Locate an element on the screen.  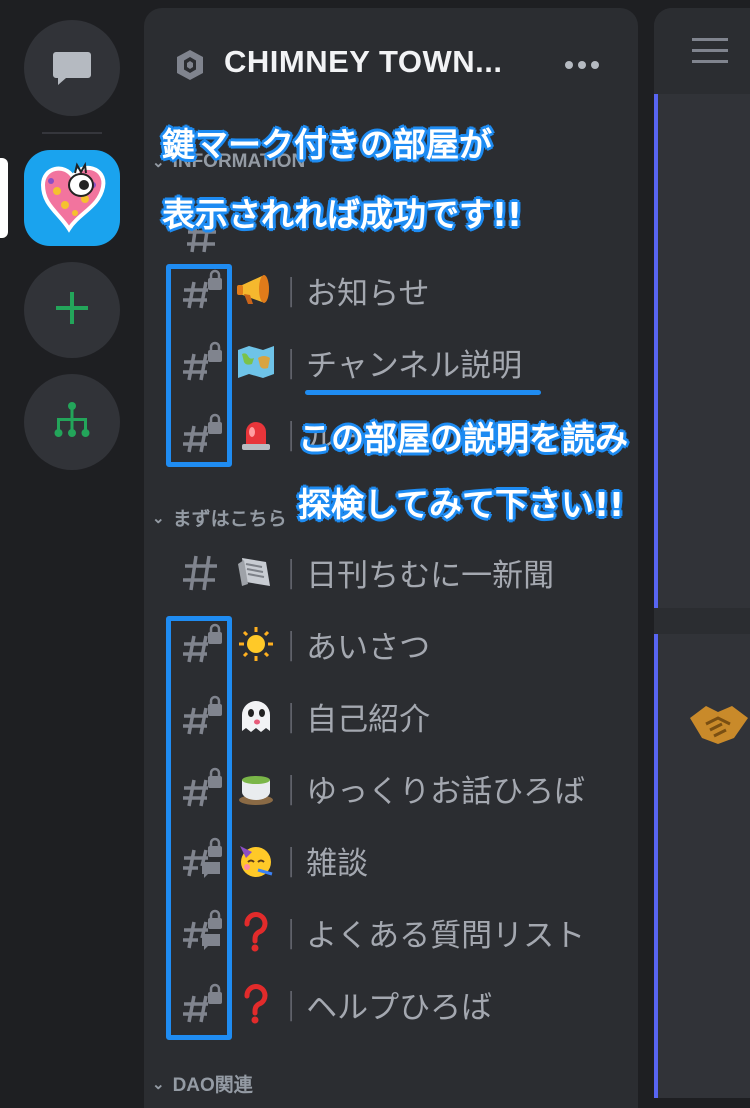
channel-name: 日刊ちむに一新聞 is located at coordinates (430, 575).